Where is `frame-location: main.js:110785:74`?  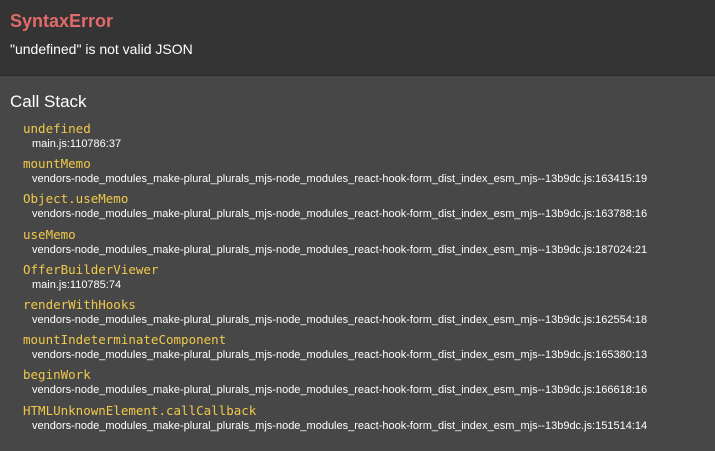 frame-location: main.js:110785:74 is located at coordinates (77, 284).